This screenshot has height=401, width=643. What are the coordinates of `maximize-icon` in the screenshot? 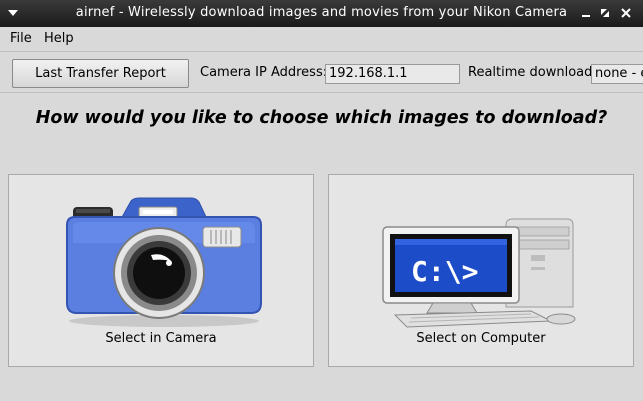 It's located at (605, 13).